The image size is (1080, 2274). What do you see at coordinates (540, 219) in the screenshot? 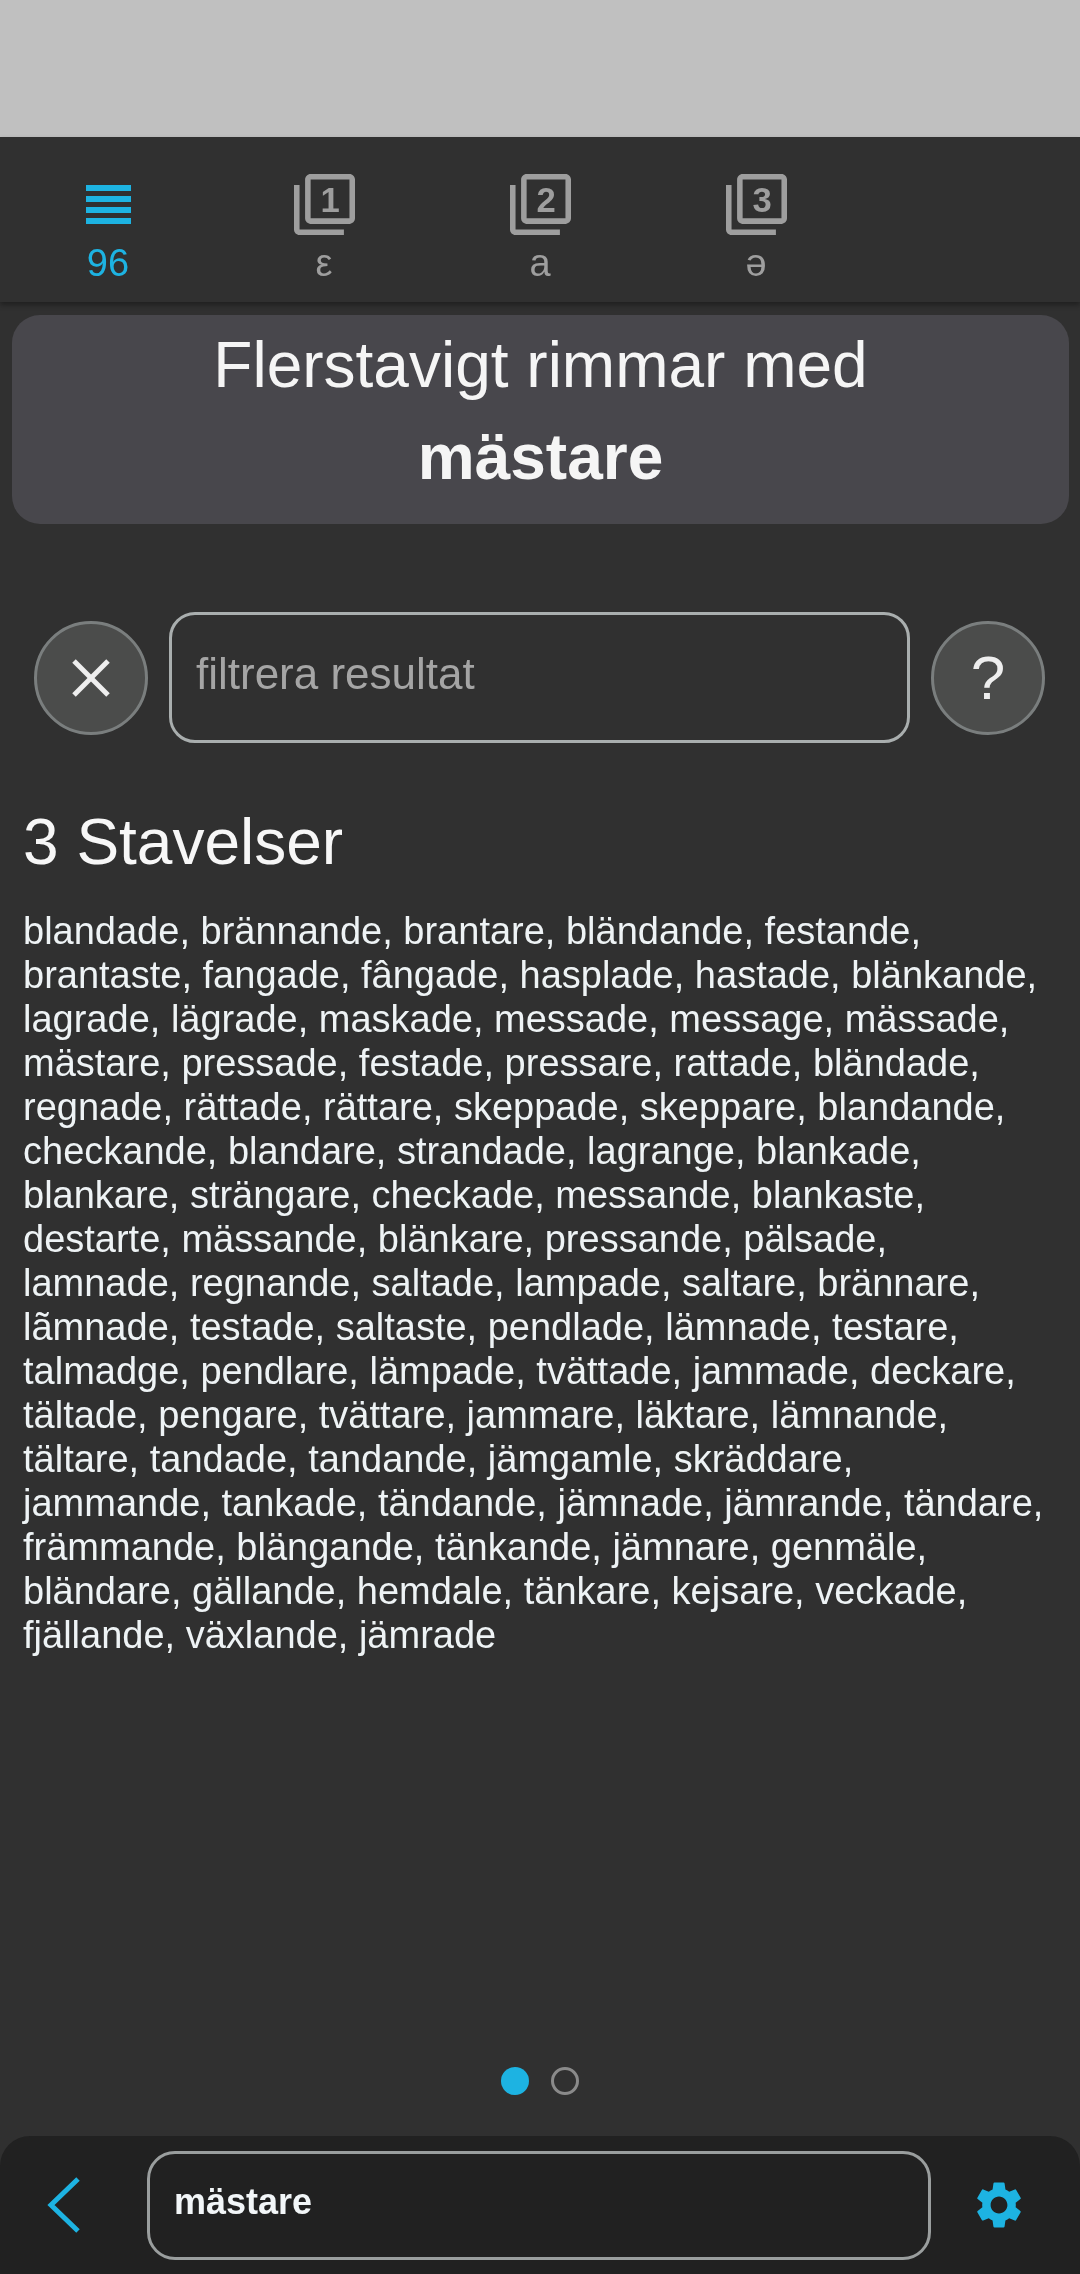
I see `tab: 2 a` at bounding box center [540, 219].